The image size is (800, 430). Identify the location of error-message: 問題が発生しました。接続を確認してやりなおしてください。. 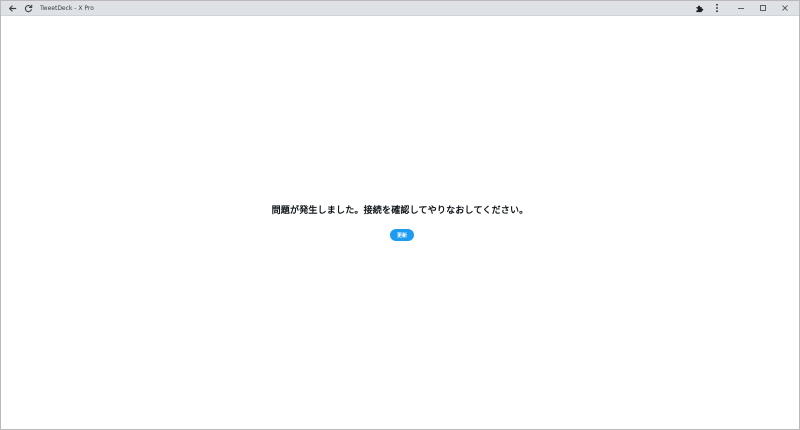
(400, 211).